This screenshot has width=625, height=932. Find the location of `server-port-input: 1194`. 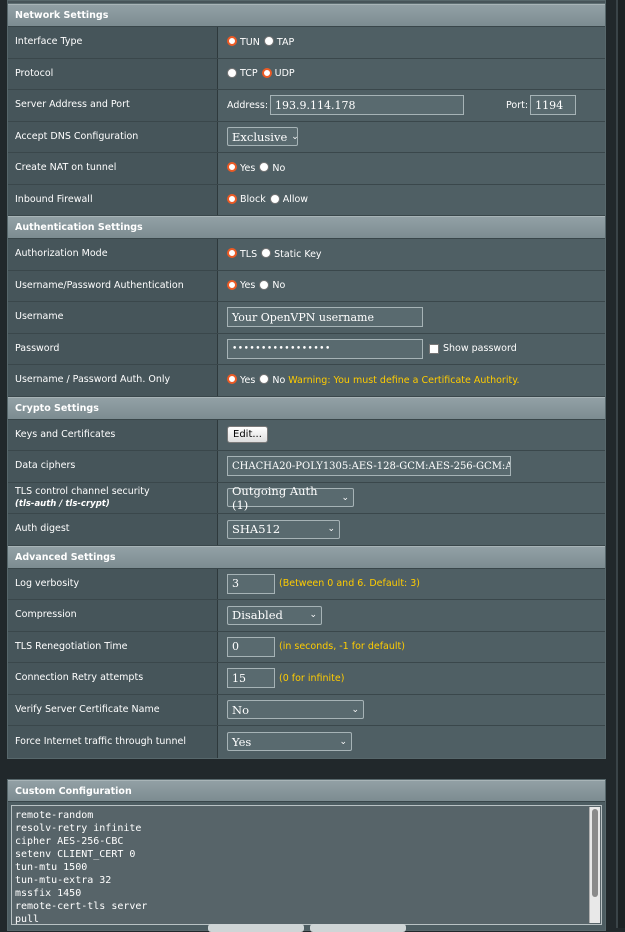

server-port-input: 1194 is located at coordinates (553, 105).